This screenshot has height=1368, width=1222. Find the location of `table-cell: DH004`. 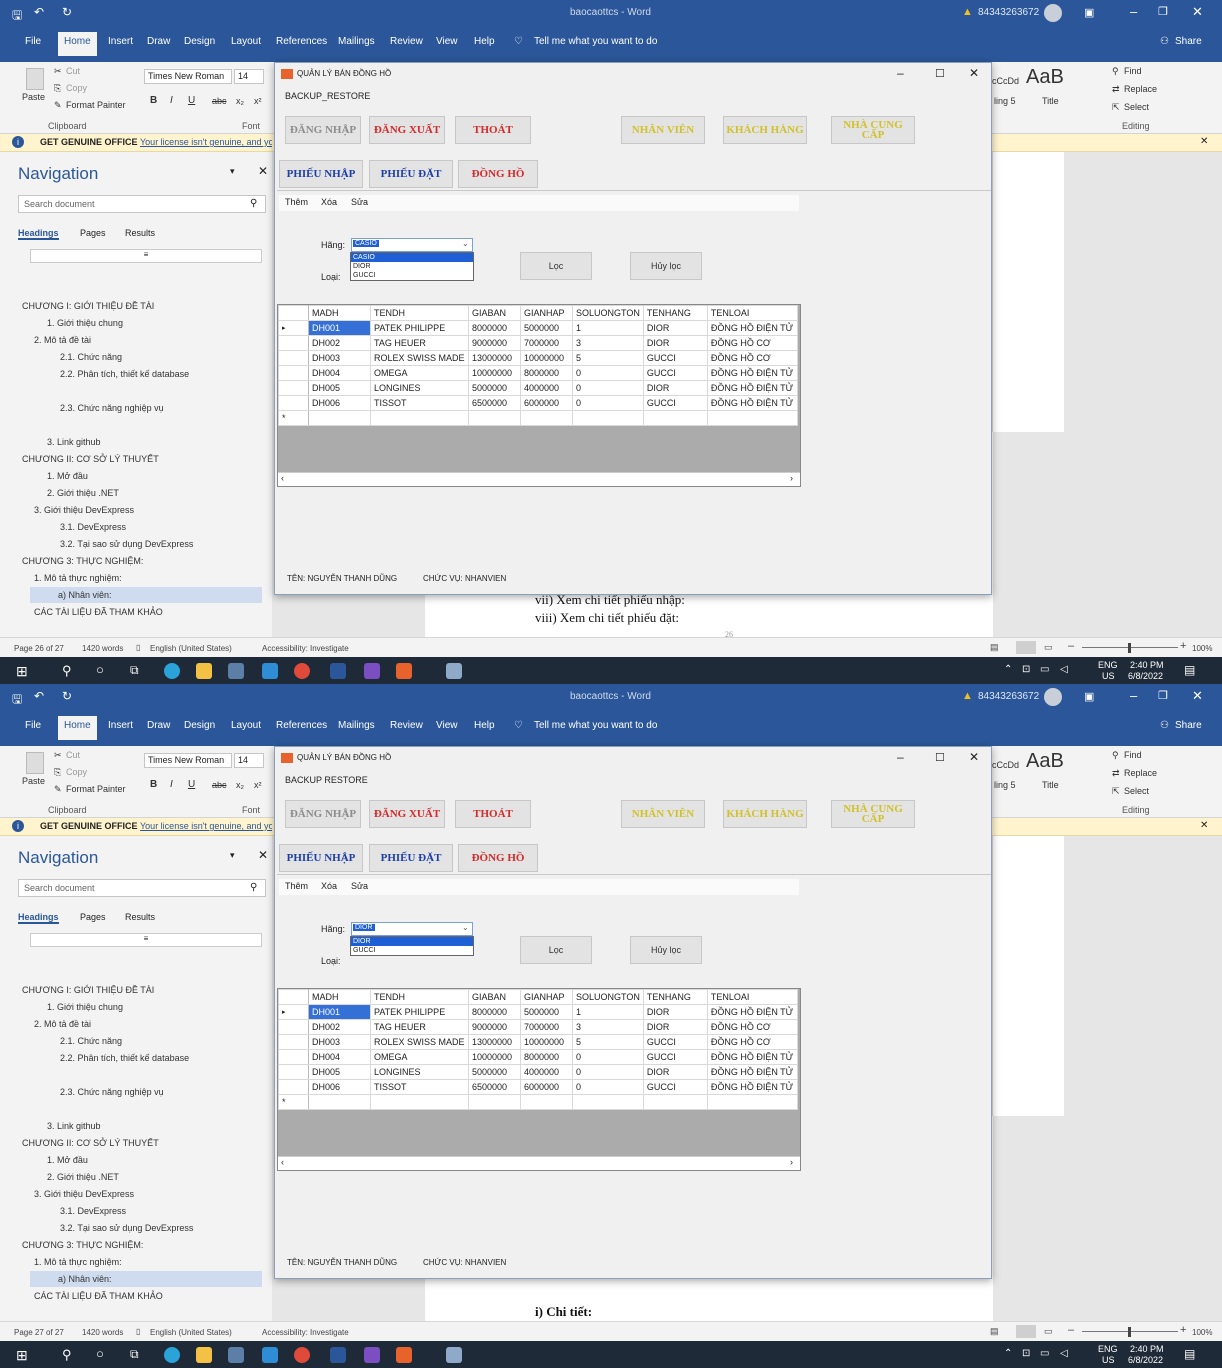

table-cell: DH004 is located at coordinates (339, 1057).